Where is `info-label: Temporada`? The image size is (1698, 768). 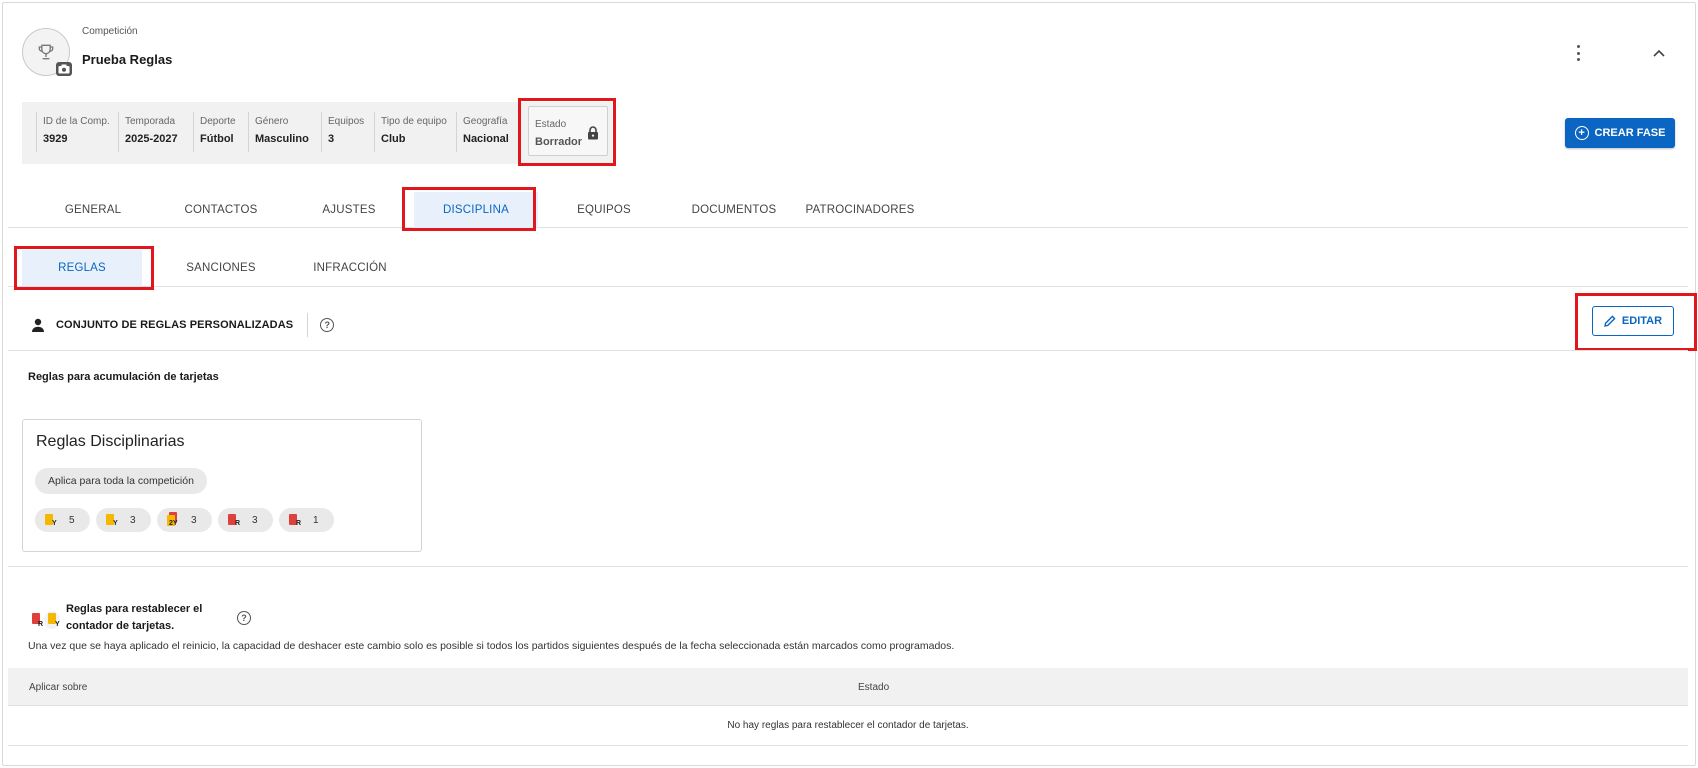 info-label: Temporada is located at coordinates (150, 121).